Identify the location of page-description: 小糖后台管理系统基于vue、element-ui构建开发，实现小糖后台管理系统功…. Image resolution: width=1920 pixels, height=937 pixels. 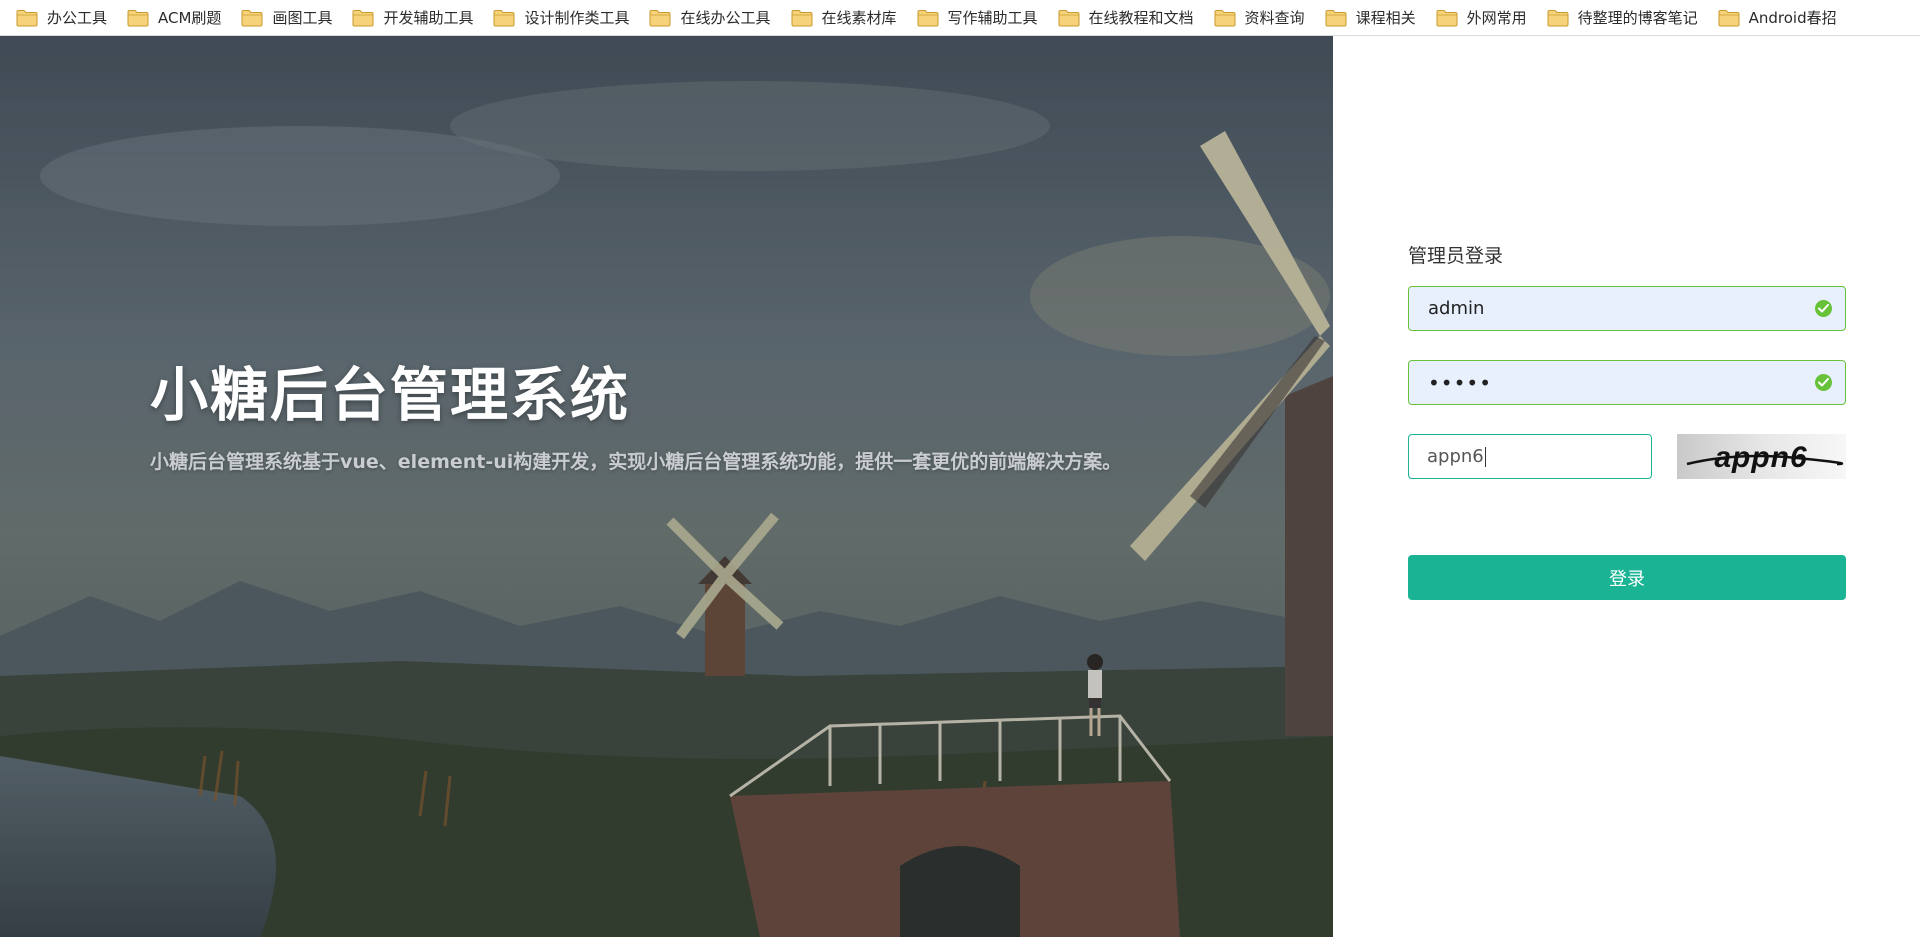
(636, 462).